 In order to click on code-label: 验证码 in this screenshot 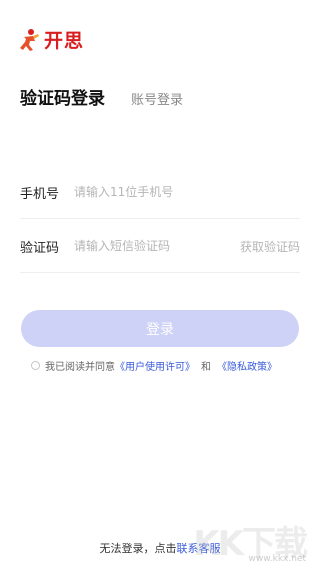, I will do `click(40, 248)`.